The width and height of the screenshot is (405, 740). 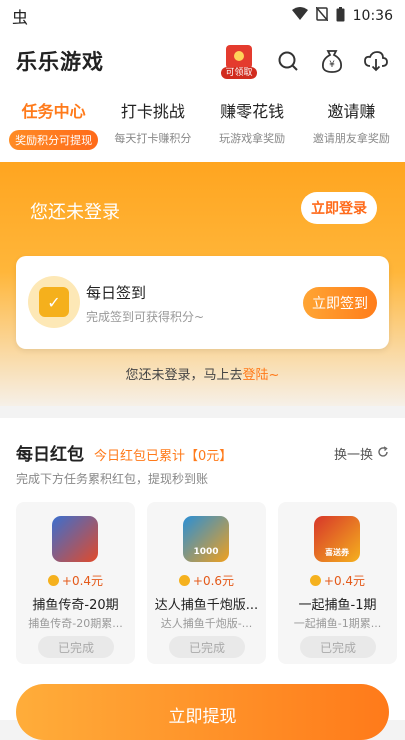 I want to click on red-envelope-button: 可领取, so click(x=239, y=61).